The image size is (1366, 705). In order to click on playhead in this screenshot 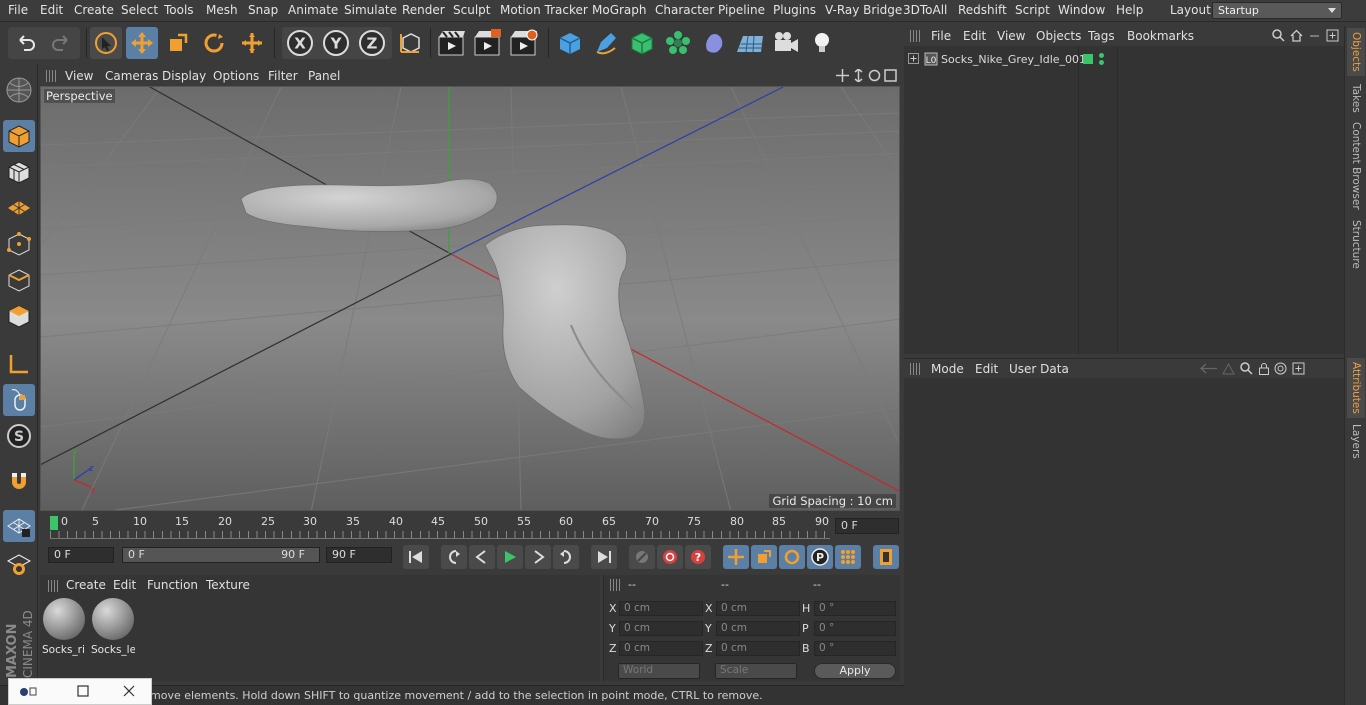, I will do `click(54, 523)`.